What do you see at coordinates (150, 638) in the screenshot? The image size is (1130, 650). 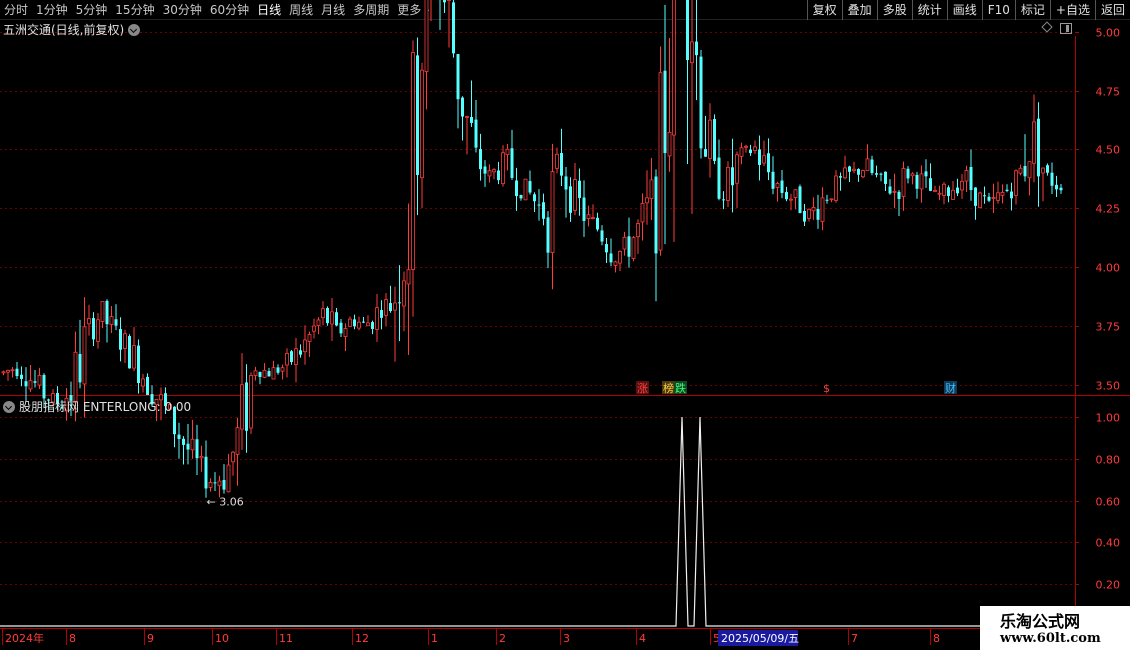 I see `time-tick-label: 9` at bounding box center [150, 638].